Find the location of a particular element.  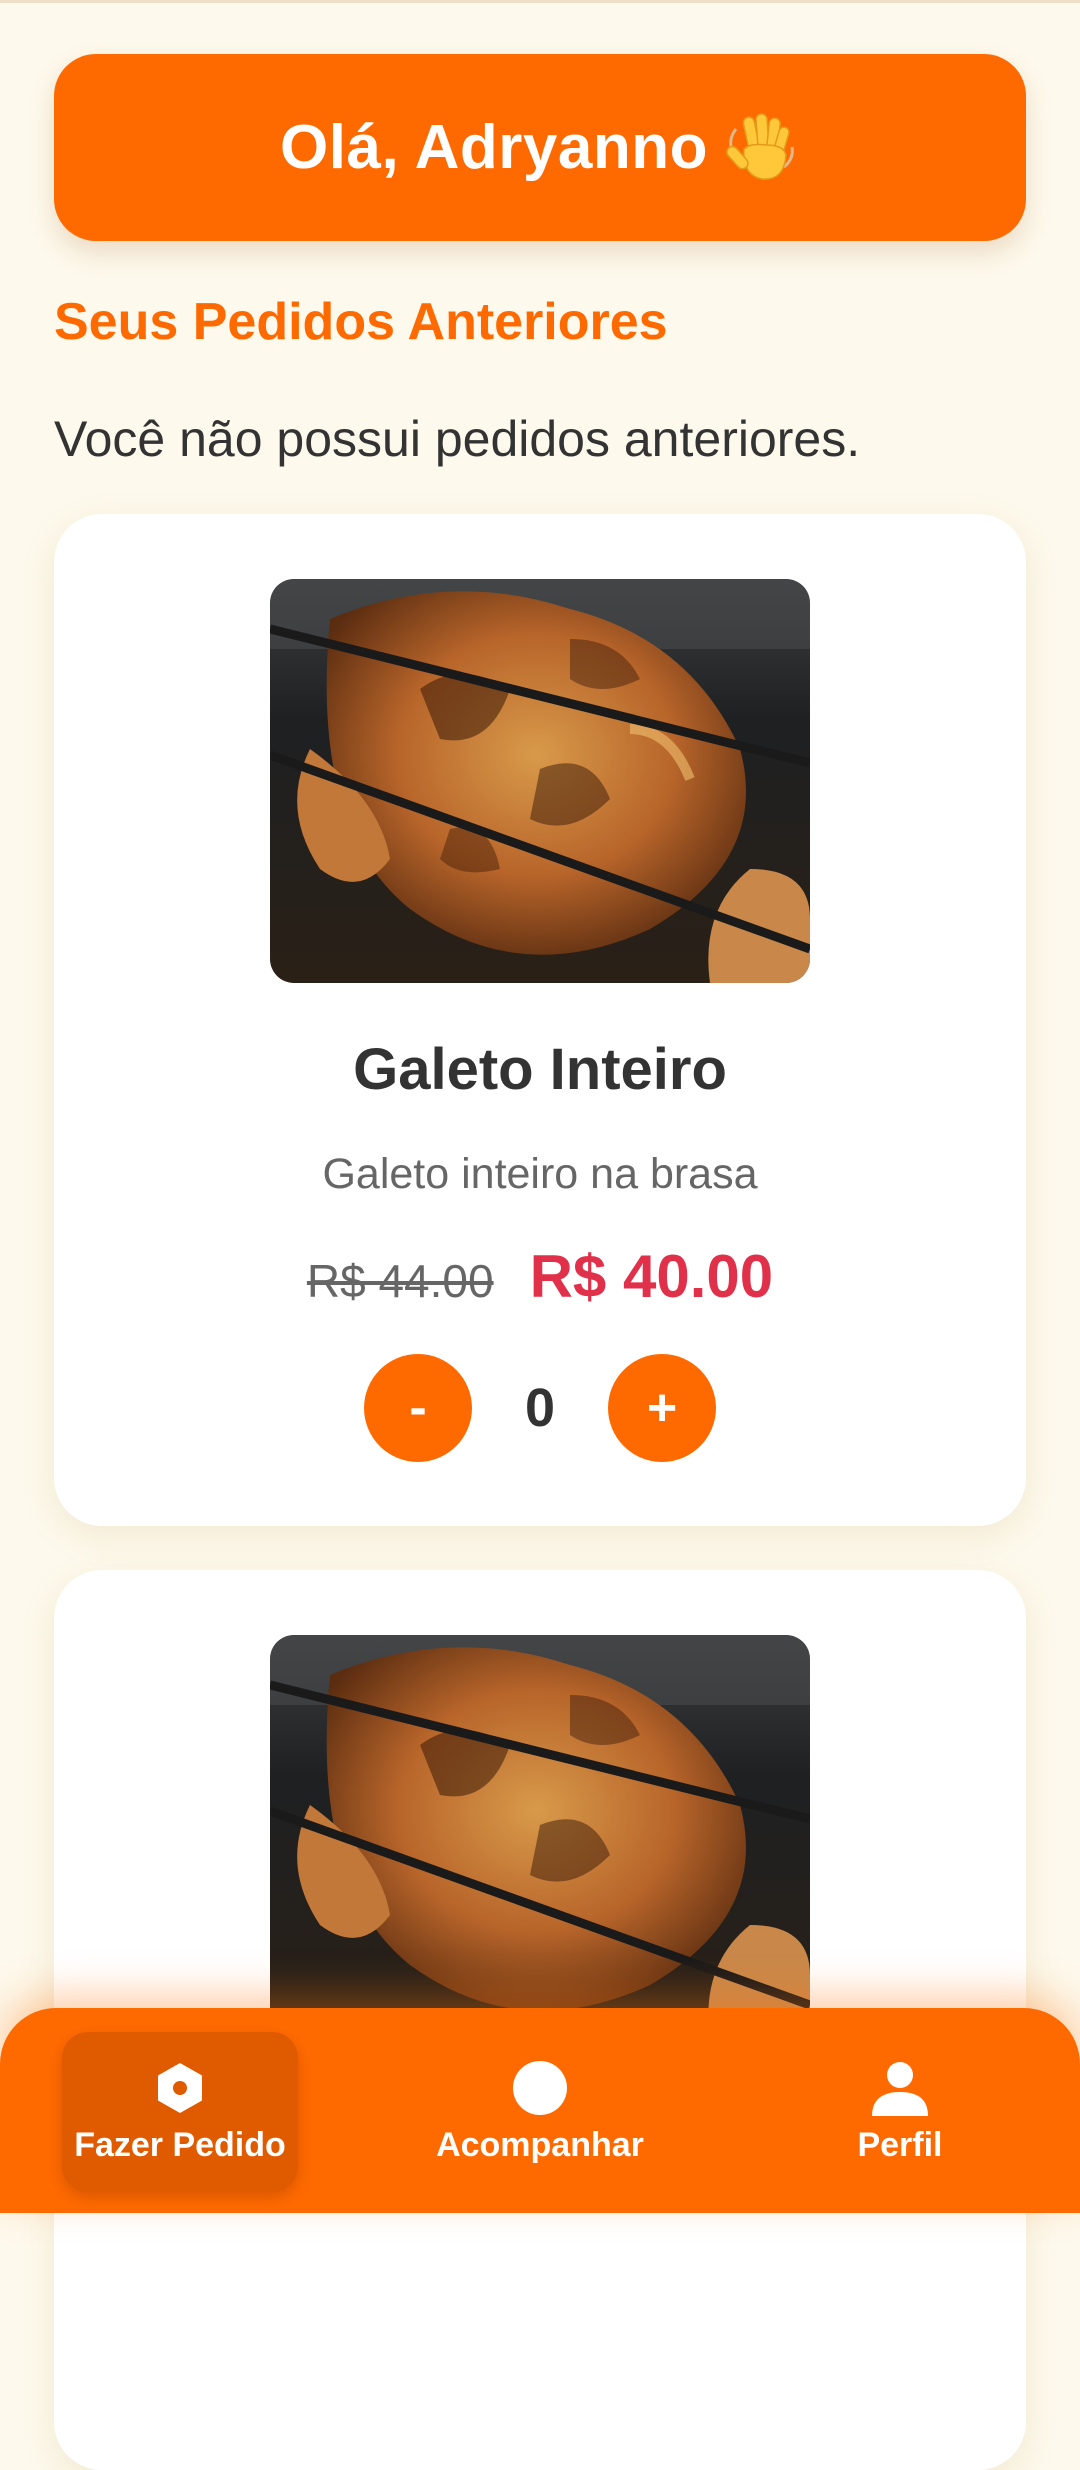

price-row: R$ 44.00 R$ 40.00 is located at coordinates (540, 1276).